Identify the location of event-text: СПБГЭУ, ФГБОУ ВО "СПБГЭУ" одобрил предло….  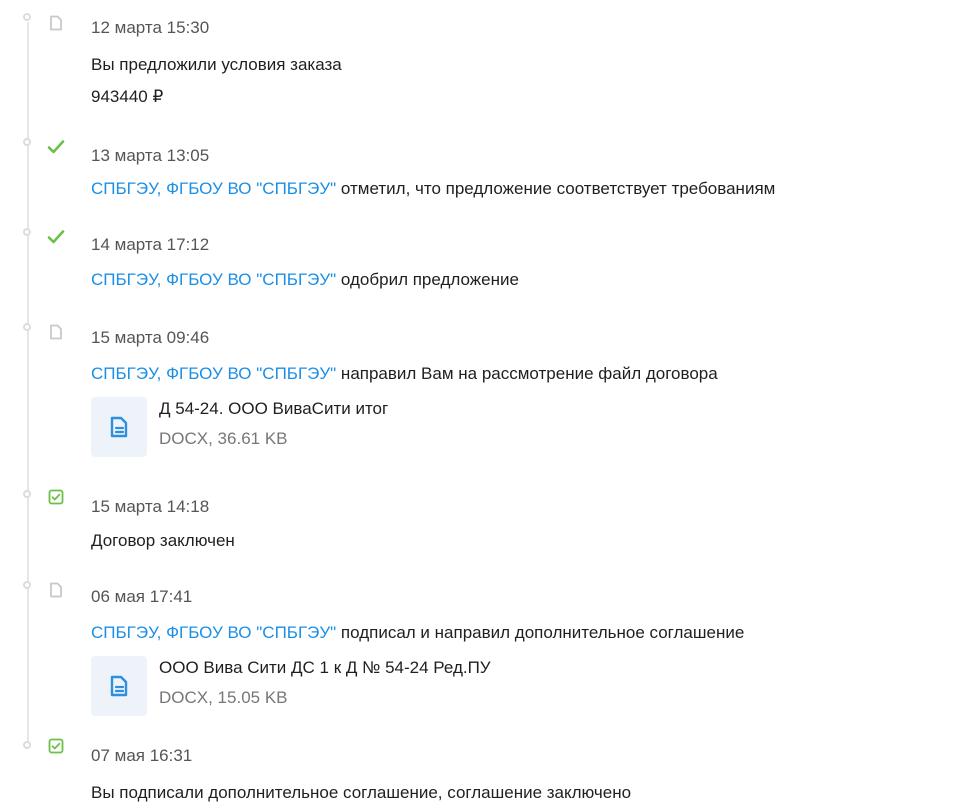
(305, 280).